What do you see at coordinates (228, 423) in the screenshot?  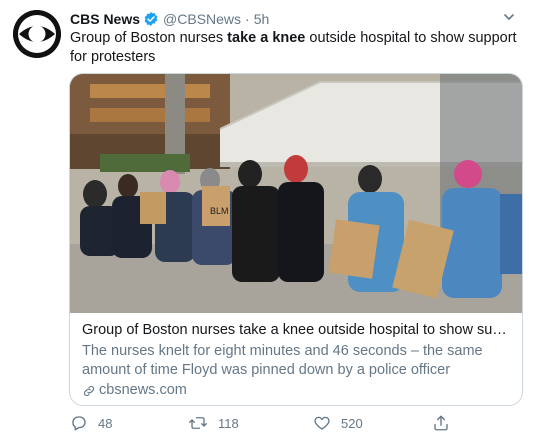 I see `retweet-count: 118` at bounding box center [228, 423].